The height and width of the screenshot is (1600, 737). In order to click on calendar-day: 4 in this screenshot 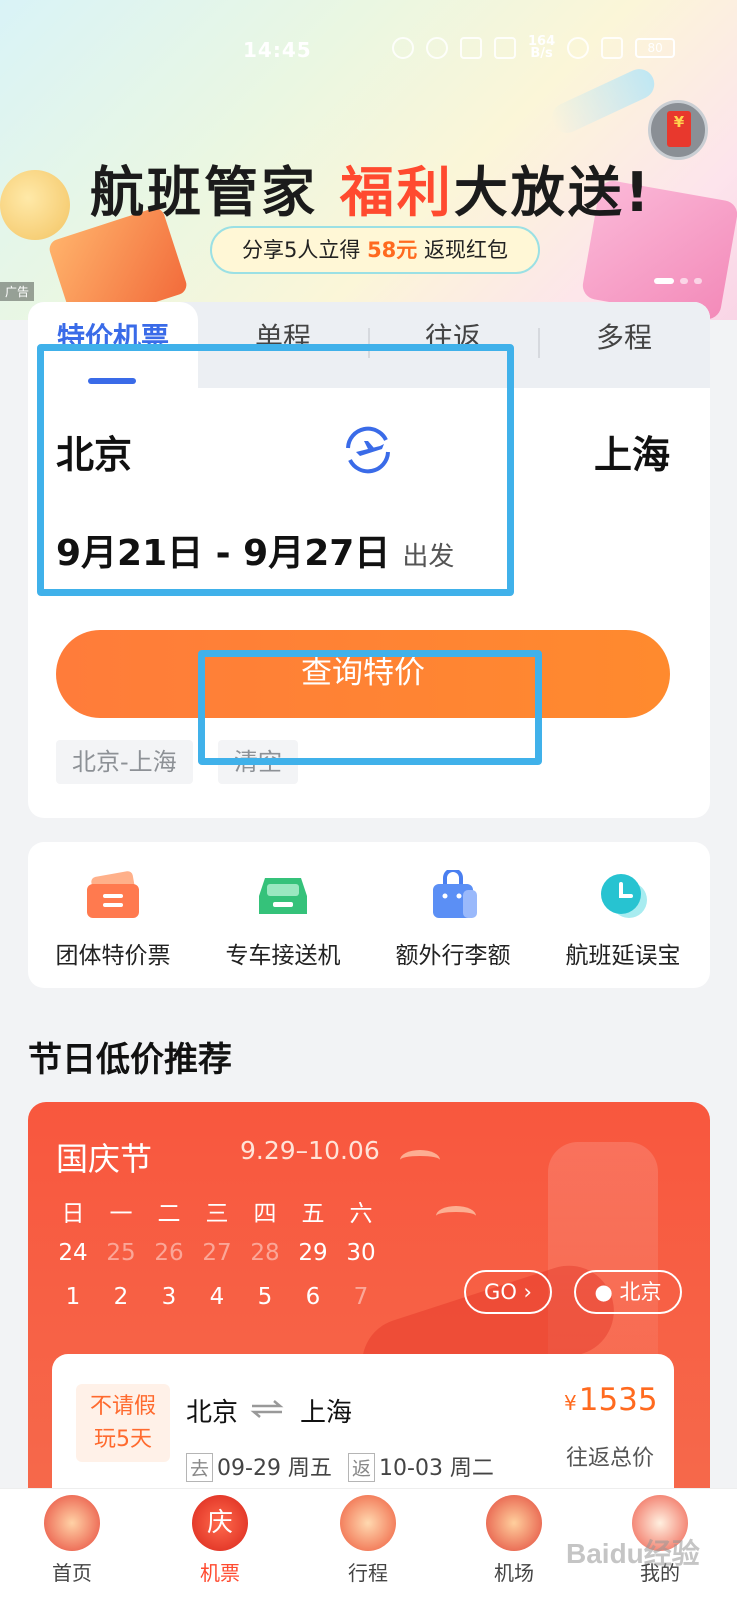, I will do `click(217, 1297)`.